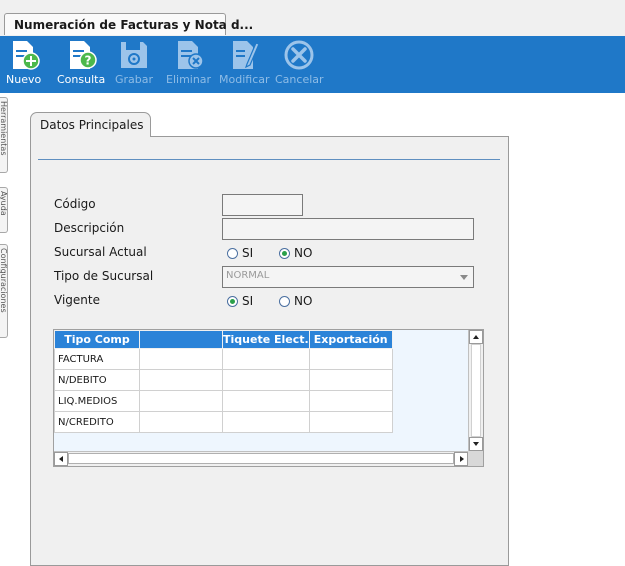 The height and width of the screenshot is (566, 625). What do you see at coordinates (134, 79) in the screenshot?
I see `grabar-label: Grabar` at bounding box center [134, 79].